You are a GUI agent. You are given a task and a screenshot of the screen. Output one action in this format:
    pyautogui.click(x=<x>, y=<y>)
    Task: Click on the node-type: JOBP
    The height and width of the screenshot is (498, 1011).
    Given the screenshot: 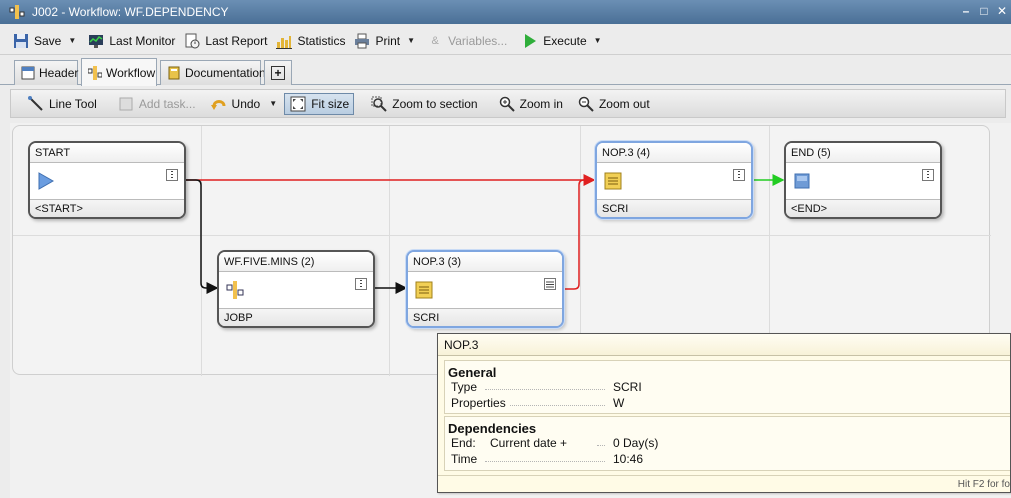 What is the action you would take?
    pyautogui.click(x=296, y=317)
    